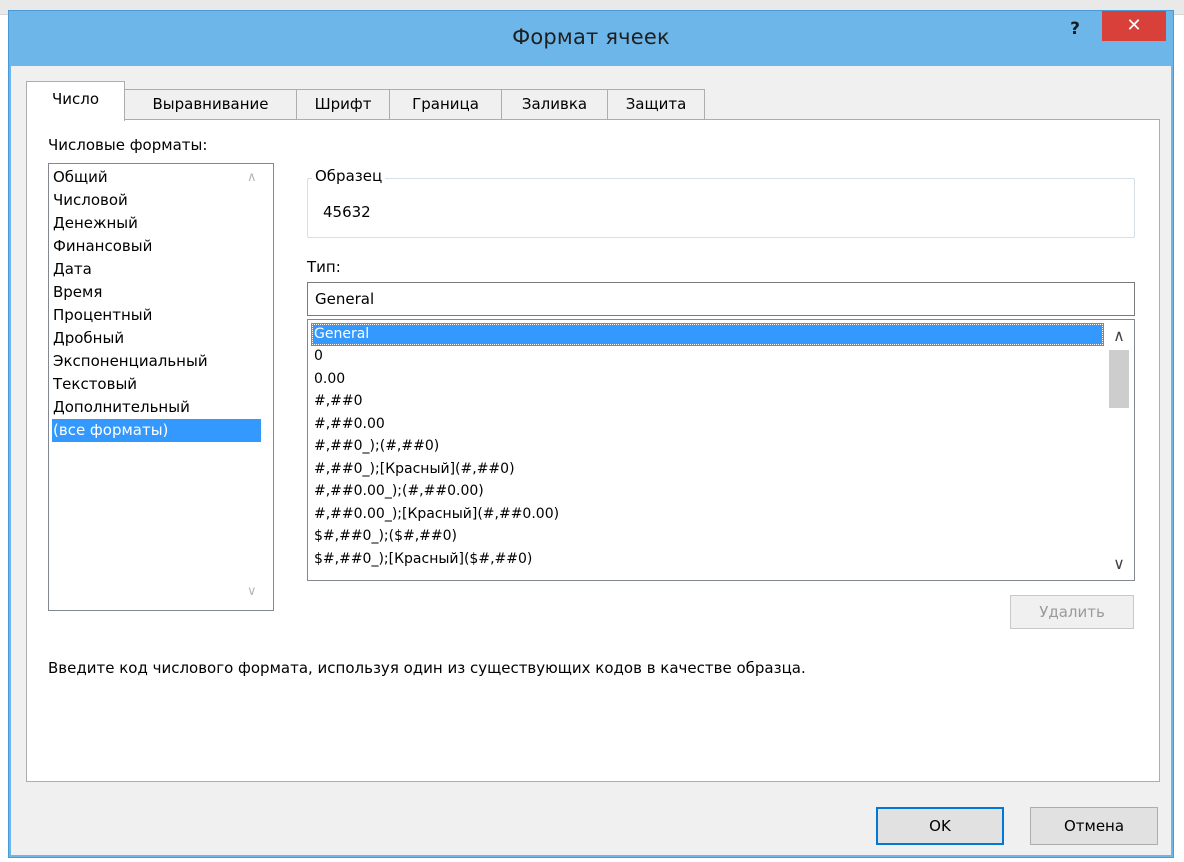 Image resolution: width=1184 pixels, height=862 pixels. I want to click on category-item-time: Время, so click(78, 292).